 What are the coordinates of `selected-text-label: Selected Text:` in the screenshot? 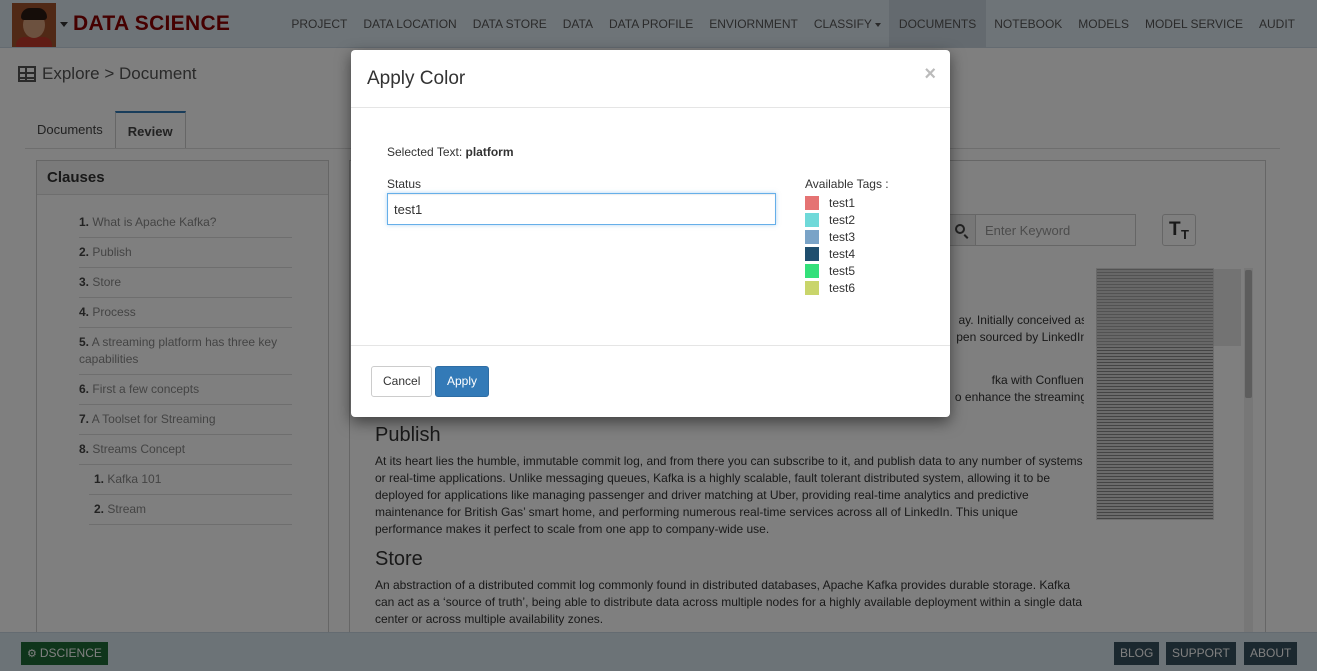 It's located at (425, 152).